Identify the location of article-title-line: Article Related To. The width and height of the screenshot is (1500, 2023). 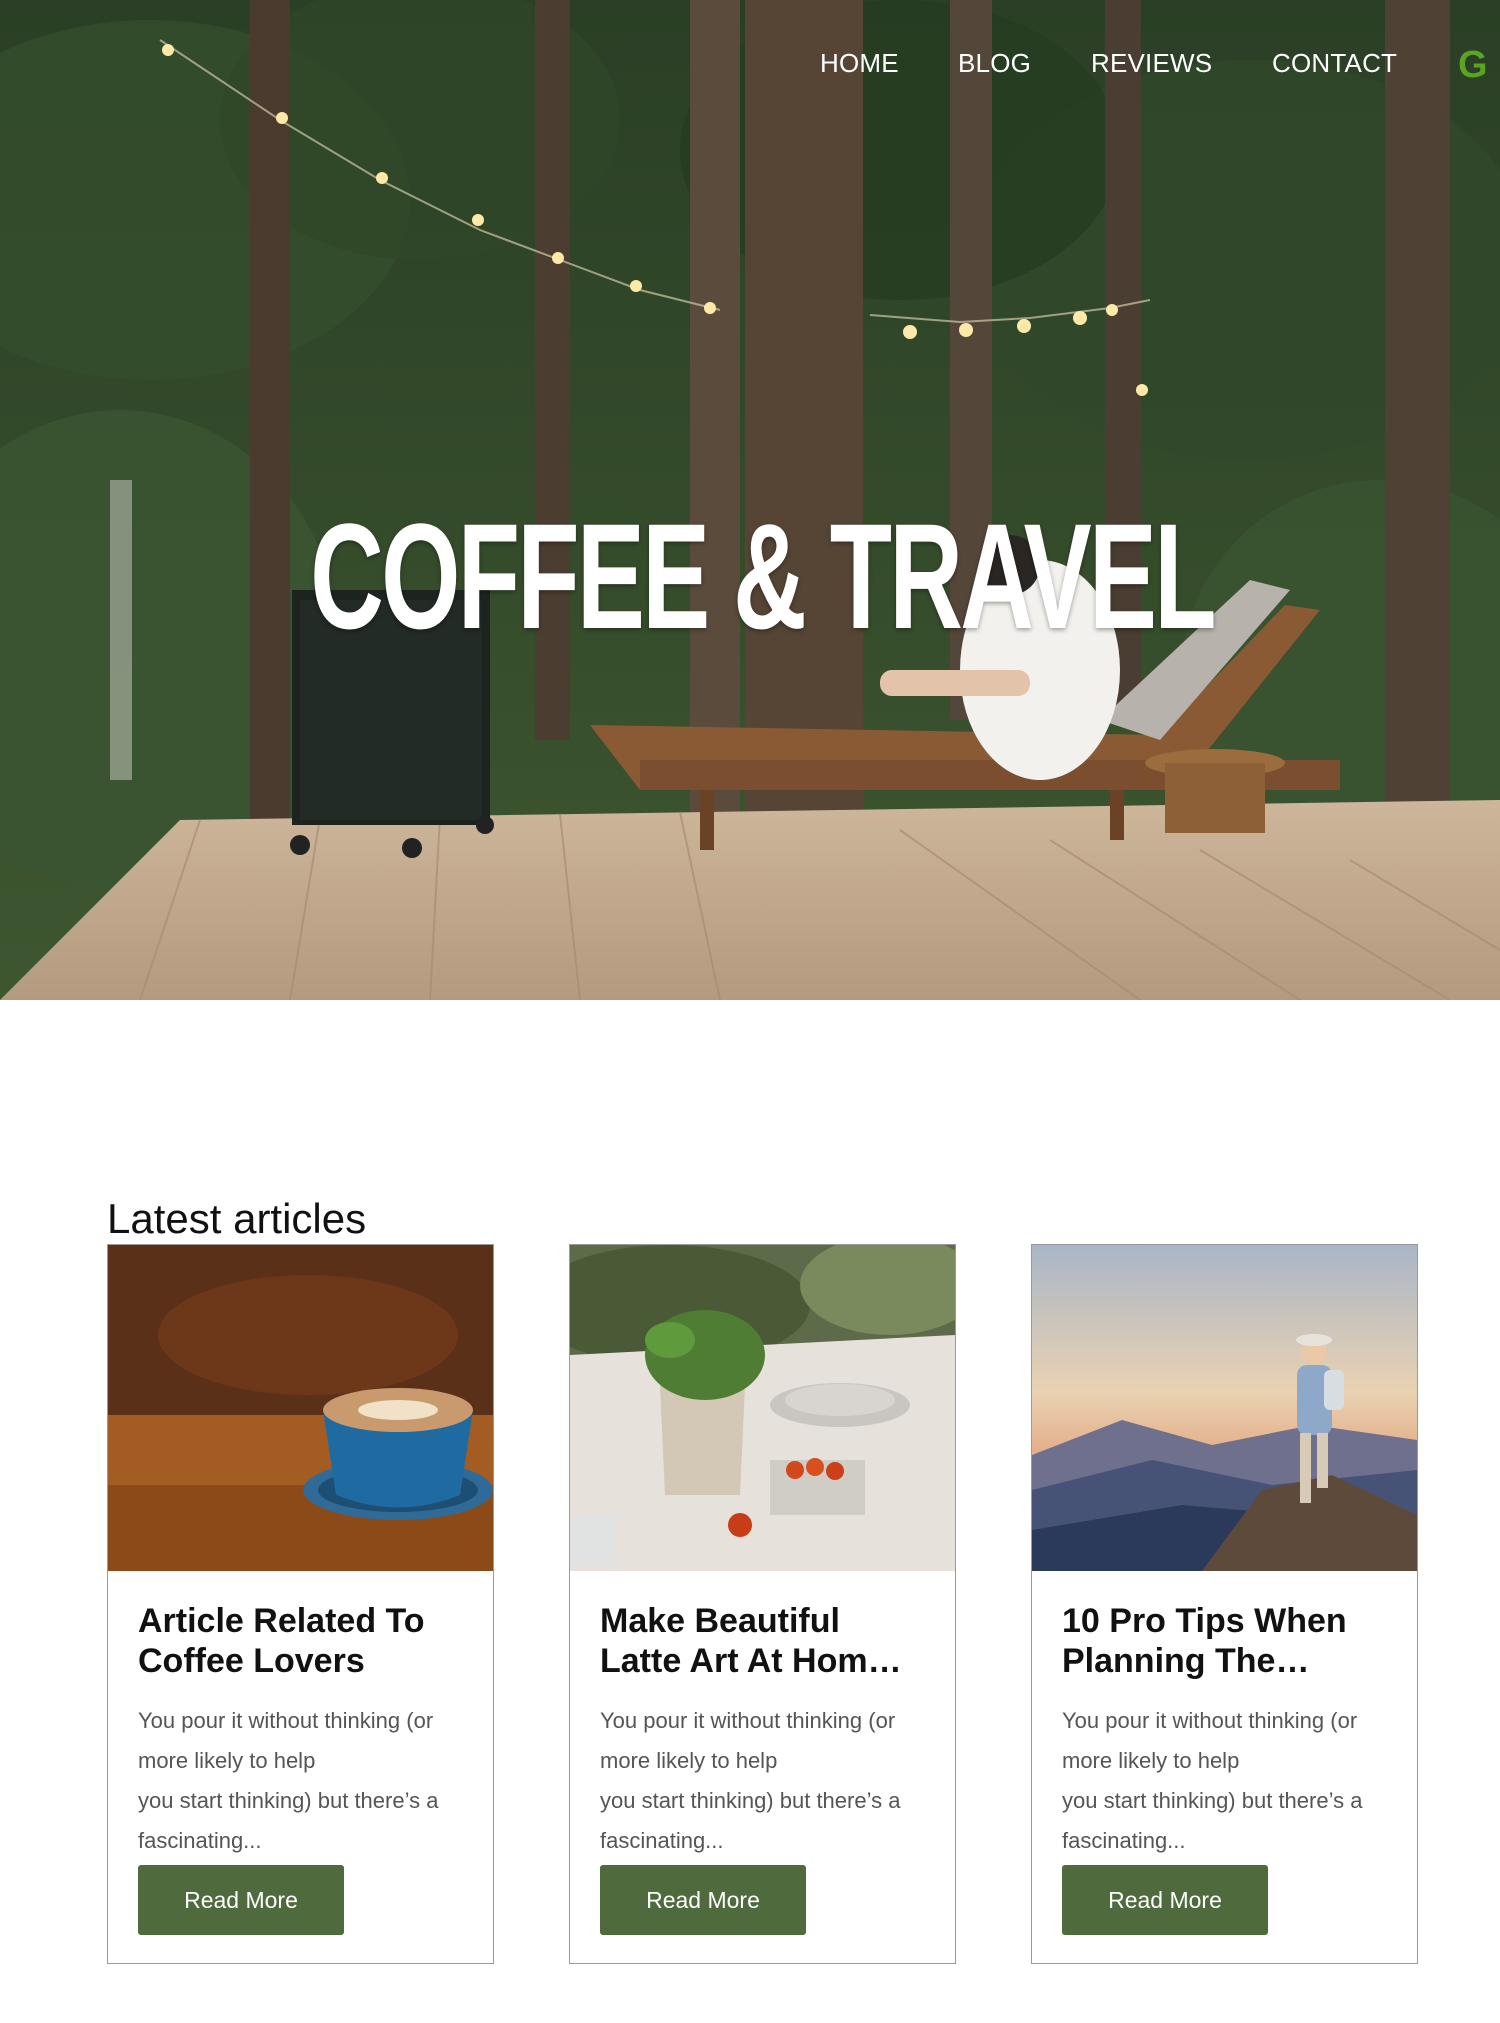
(305, 1621).